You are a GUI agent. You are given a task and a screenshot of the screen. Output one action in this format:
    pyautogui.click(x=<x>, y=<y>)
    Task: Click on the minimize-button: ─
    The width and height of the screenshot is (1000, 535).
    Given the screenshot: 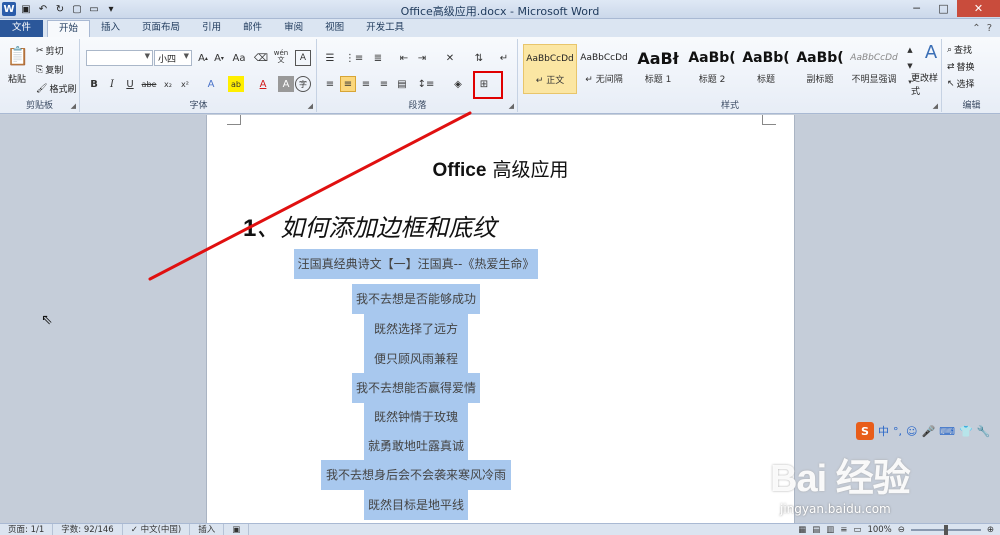 What is the action you would take?
    pyautogui.click(x=916, y=8)
    